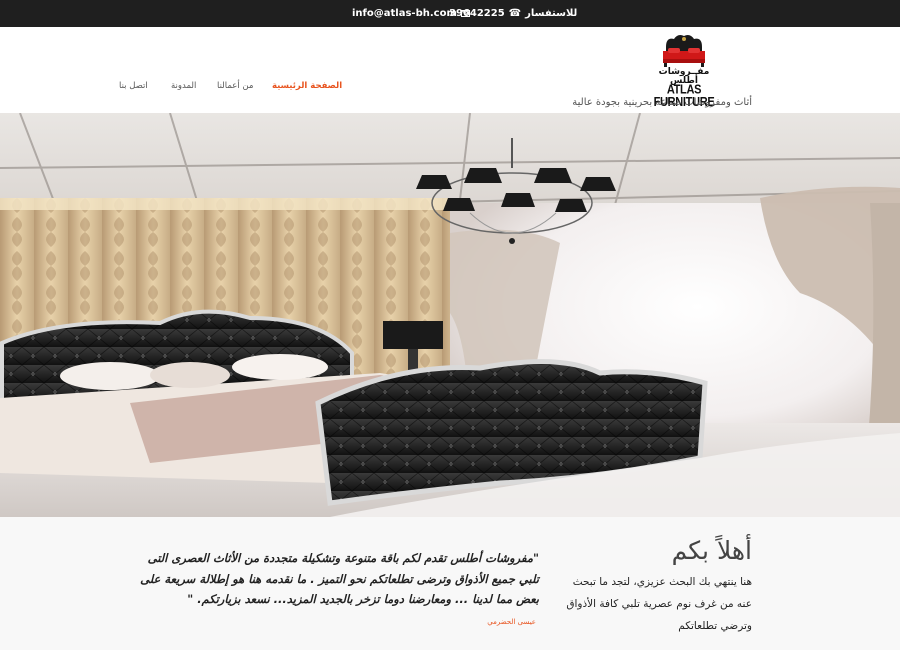 The image size is (900, 650). What do you see at coordinates (133, 86) in the screenshot?
I see `nav-contact: اتصل بنا` at bounding box center [133, 86].